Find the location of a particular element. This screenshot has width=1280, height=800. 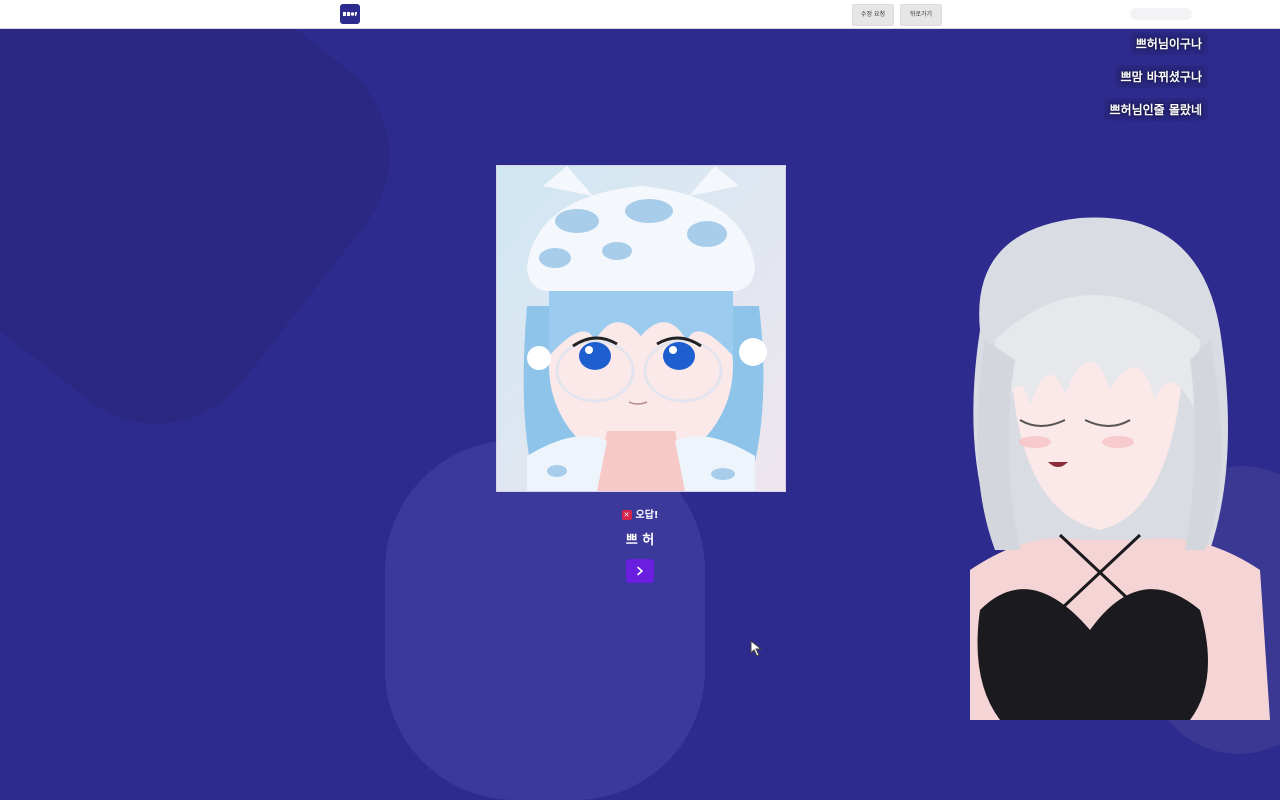

faded-chat-message is located at coordinates (1161, 14).